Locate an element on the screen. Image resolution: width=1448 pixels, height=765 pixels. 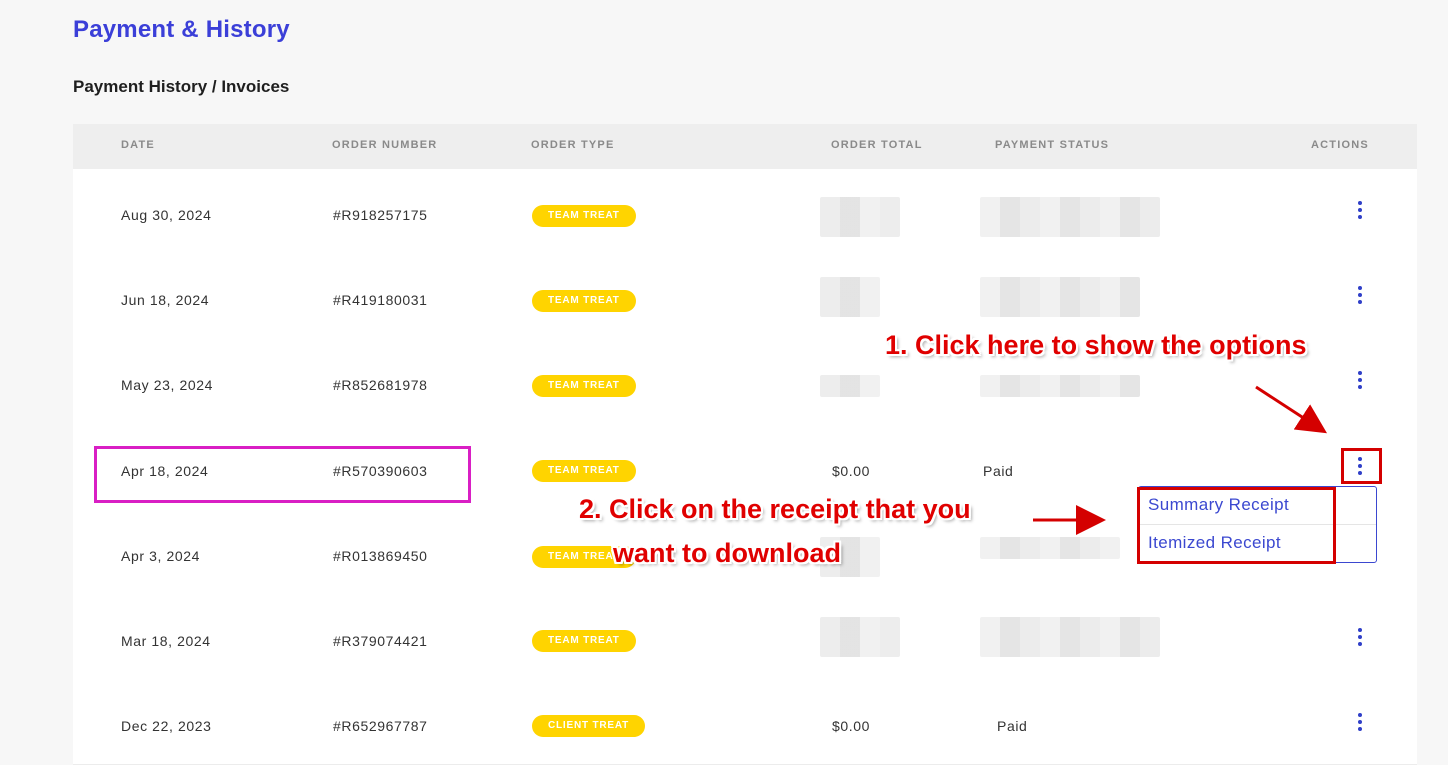
section-title: Payment History / Invoices is located at coordinates (181, 86).